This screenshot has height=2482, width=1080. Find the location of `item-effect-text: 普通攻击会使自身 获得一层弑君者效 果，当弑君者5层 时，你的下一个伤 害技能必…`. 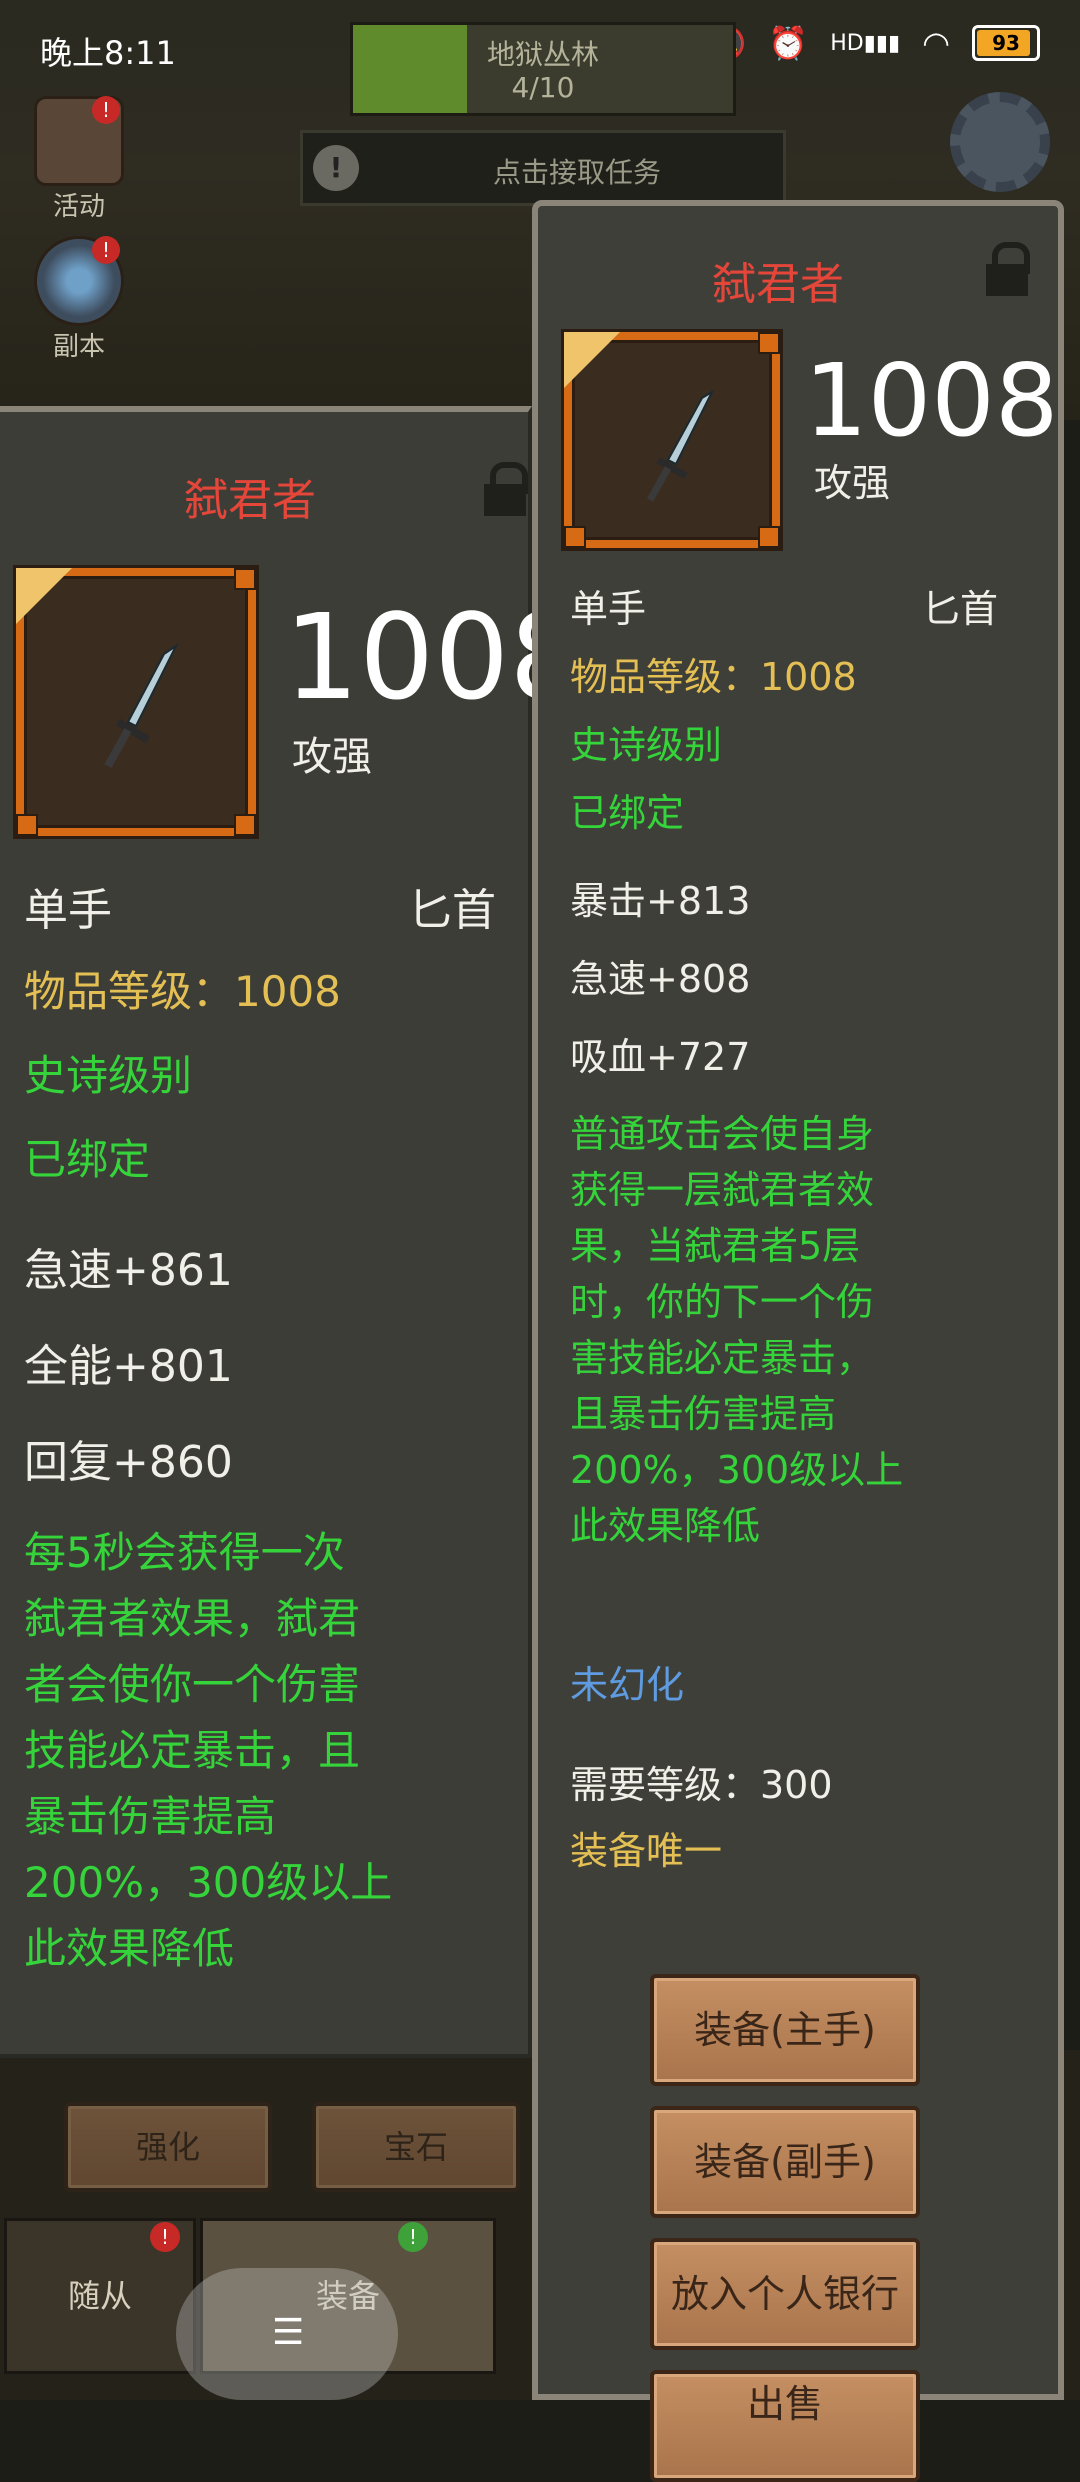

item-effect-text: 普通攻击会使自身 获得一层弑君者效 果，当弑君者5层 时，你的下一个伤 害技能必… is located at coordinates (737, 1330).